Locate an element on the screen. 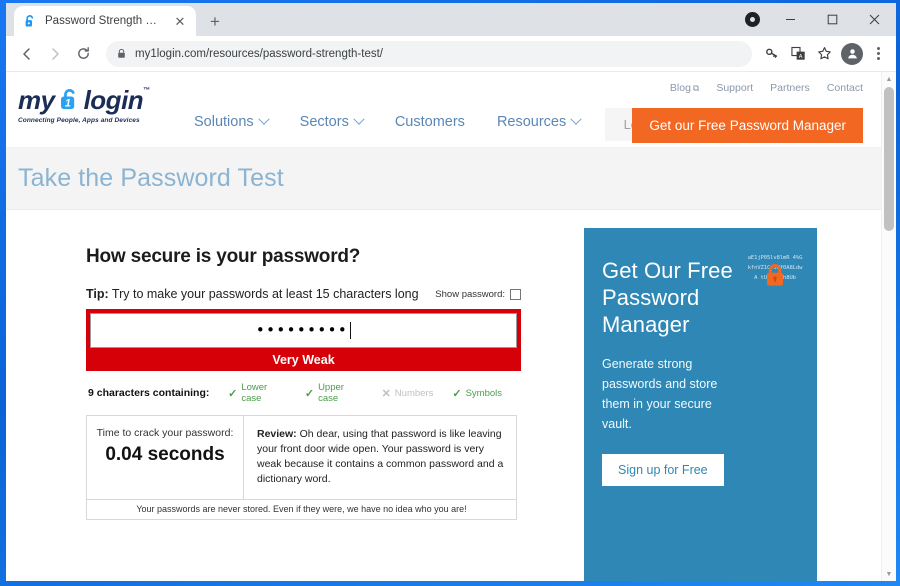 Image resolution: width=900 pixels, height=586 pixels. scroll-up-arrow-icon: ▲ is located at coordinates (889, 79).